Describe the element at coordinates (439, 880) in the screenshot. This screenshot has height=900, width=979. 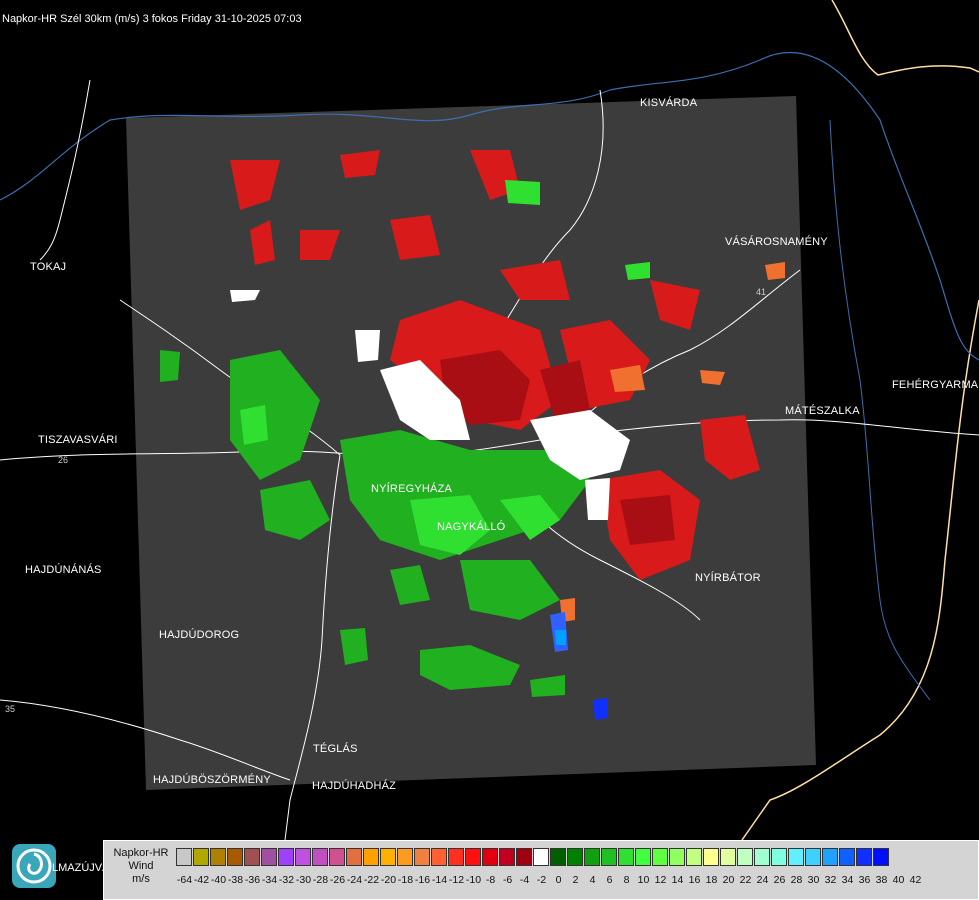
I see `legend-tick-label: -14` at that location.